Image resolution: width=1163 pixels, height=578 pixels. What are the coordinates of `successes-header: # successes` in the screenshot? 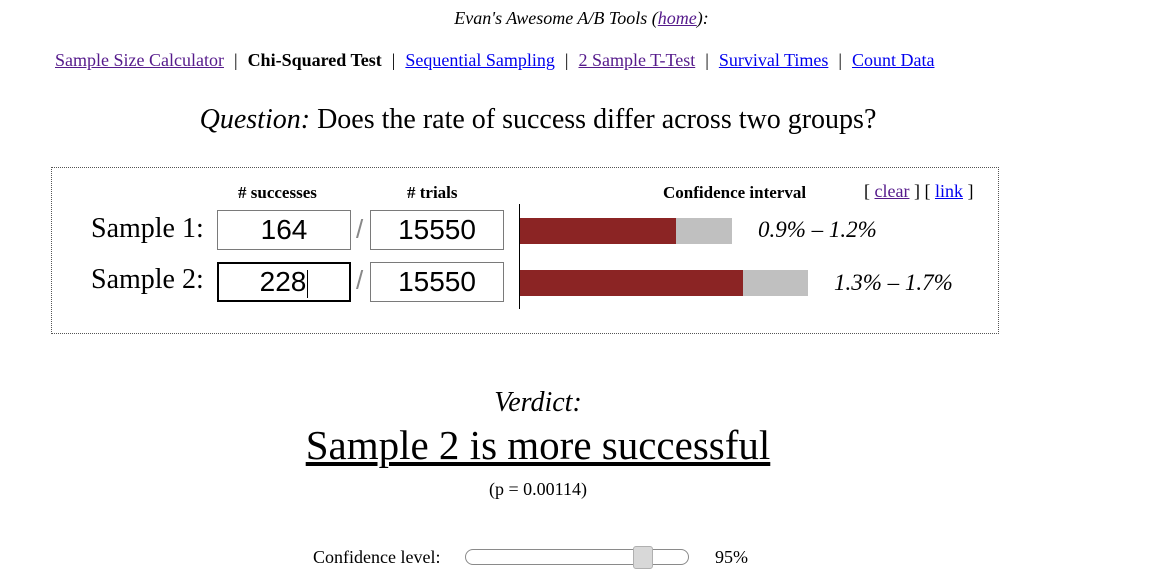 It's located at (277, 192).